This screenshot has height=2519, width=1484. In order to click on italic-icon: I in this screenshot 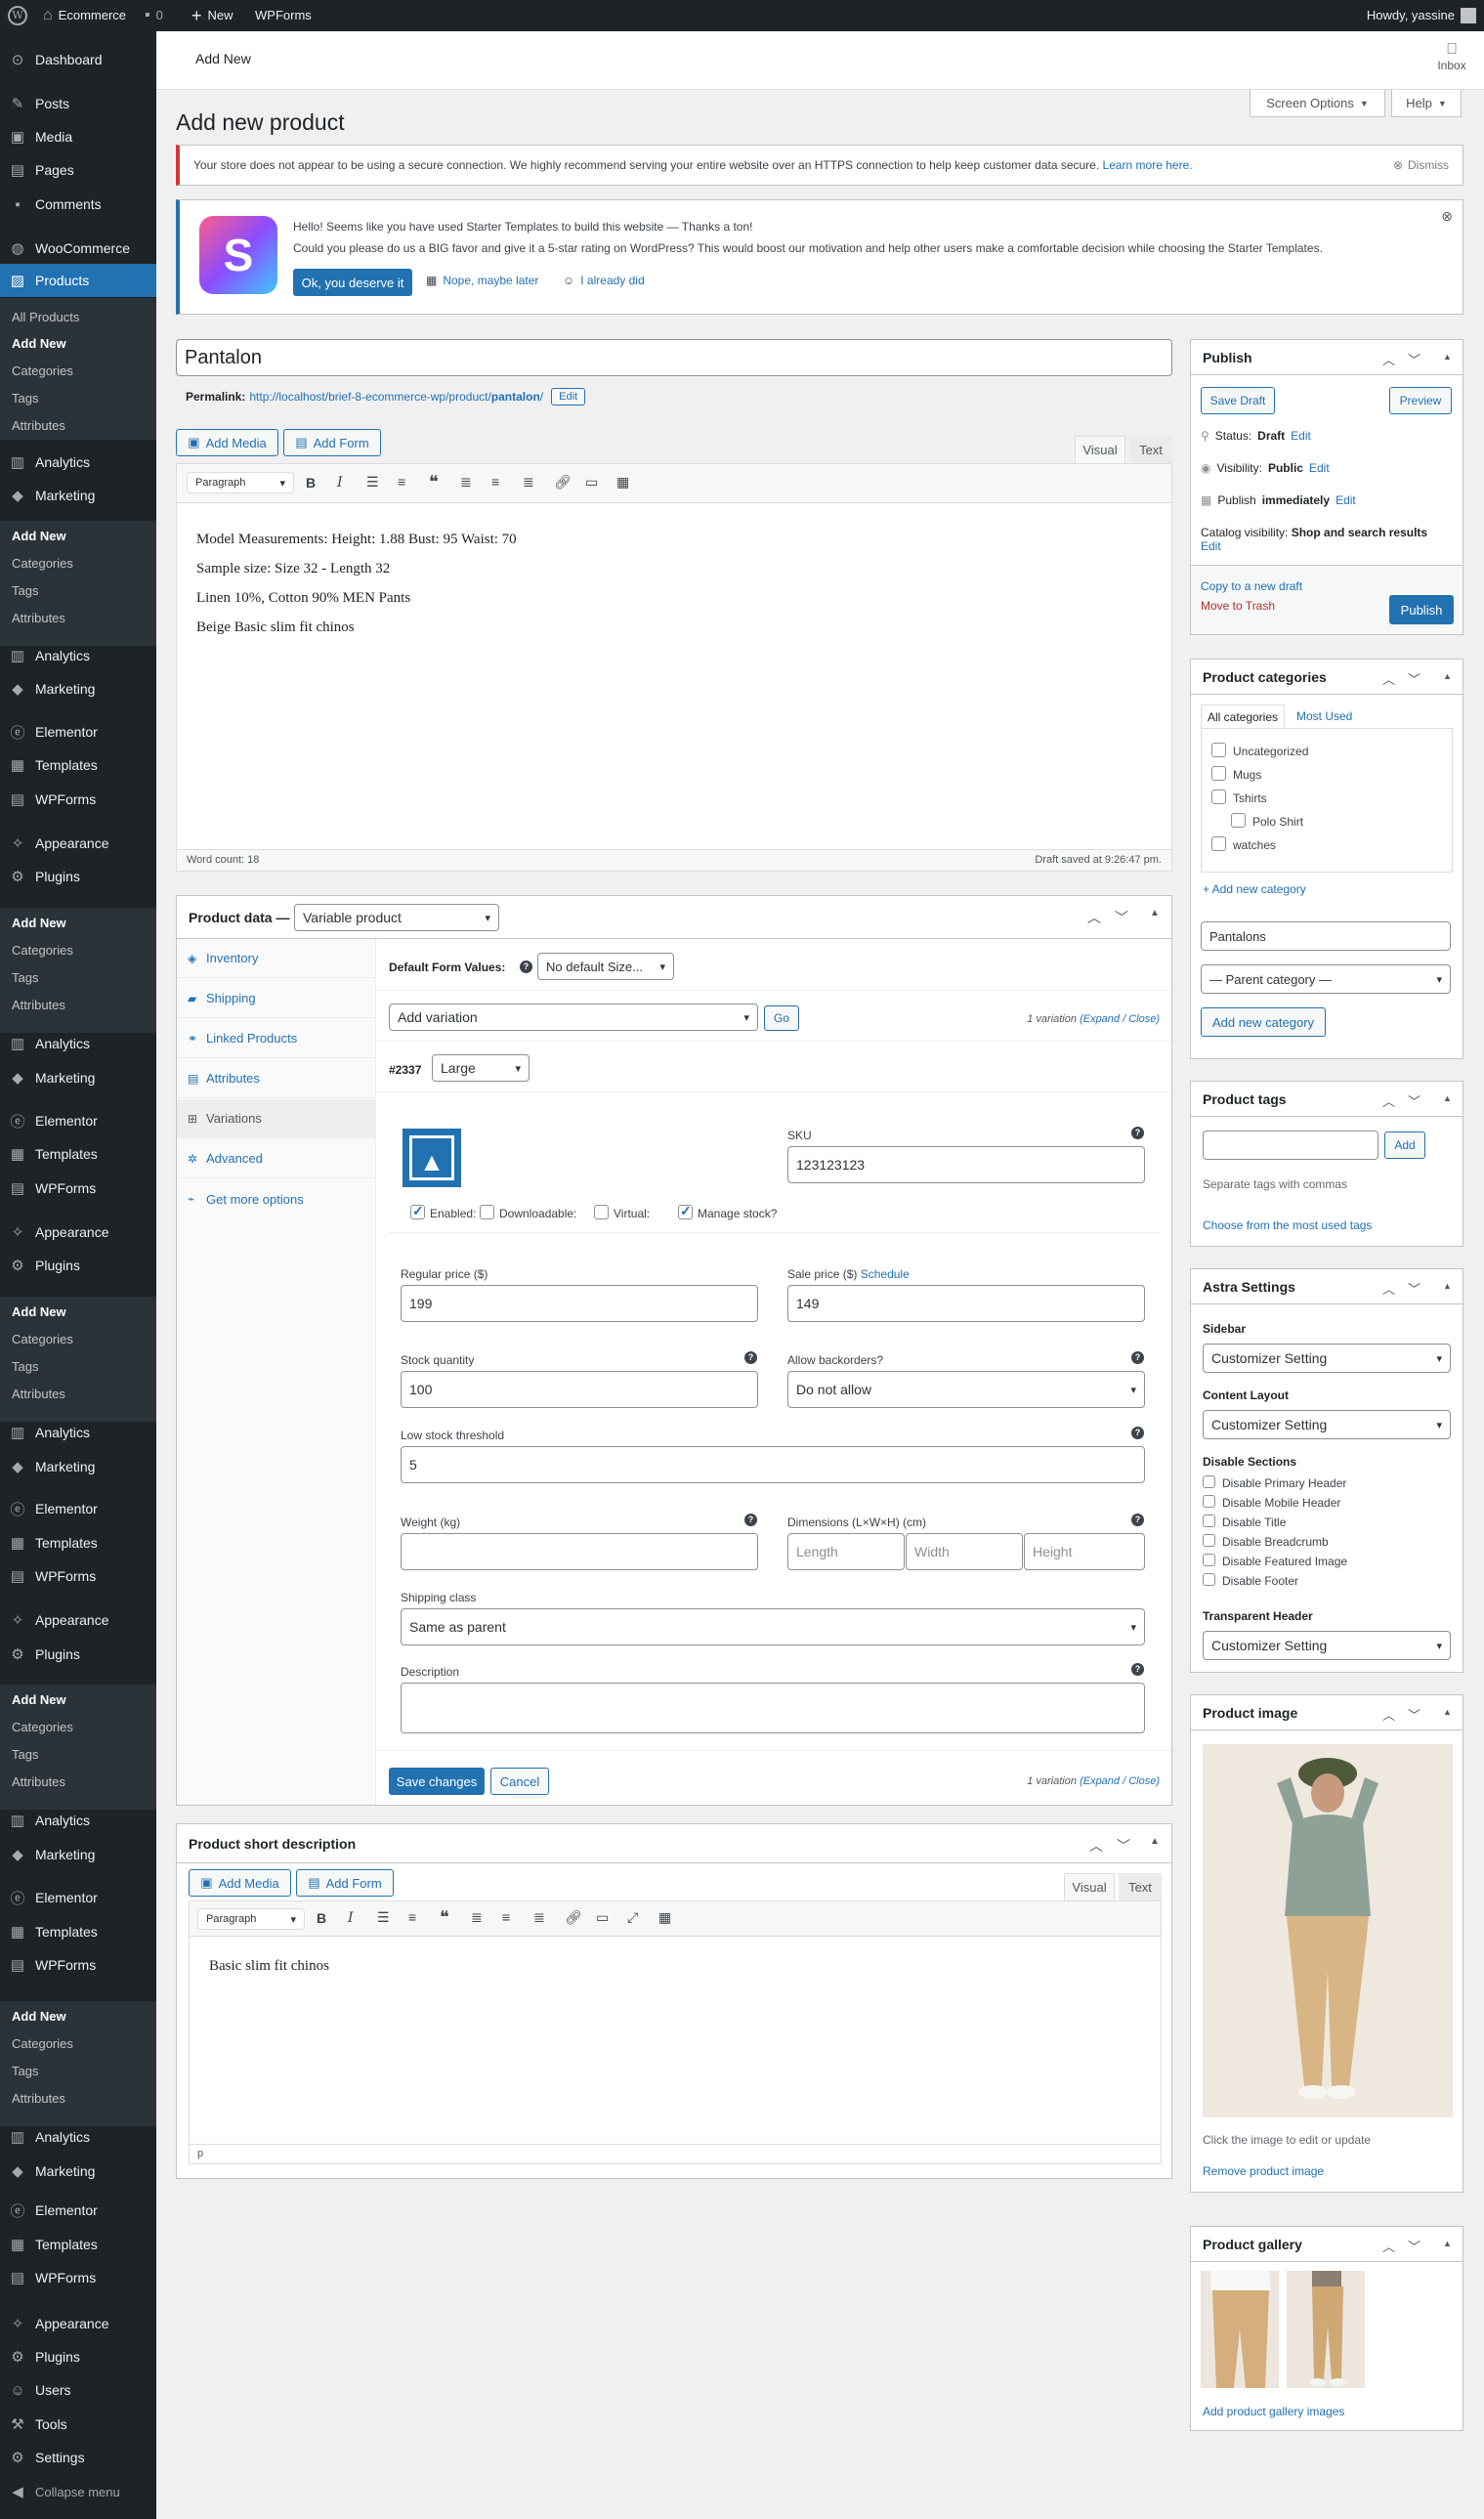, I will do `click(340, 483)`.